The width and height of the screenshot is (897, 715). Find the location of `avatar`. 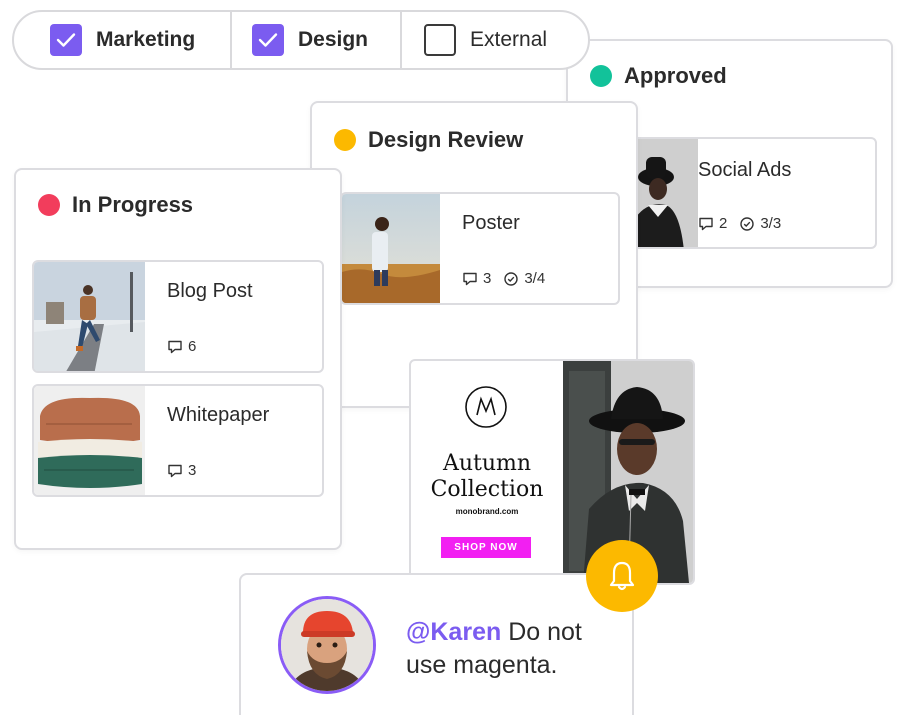

avatar is located at coordinates (327, 645).